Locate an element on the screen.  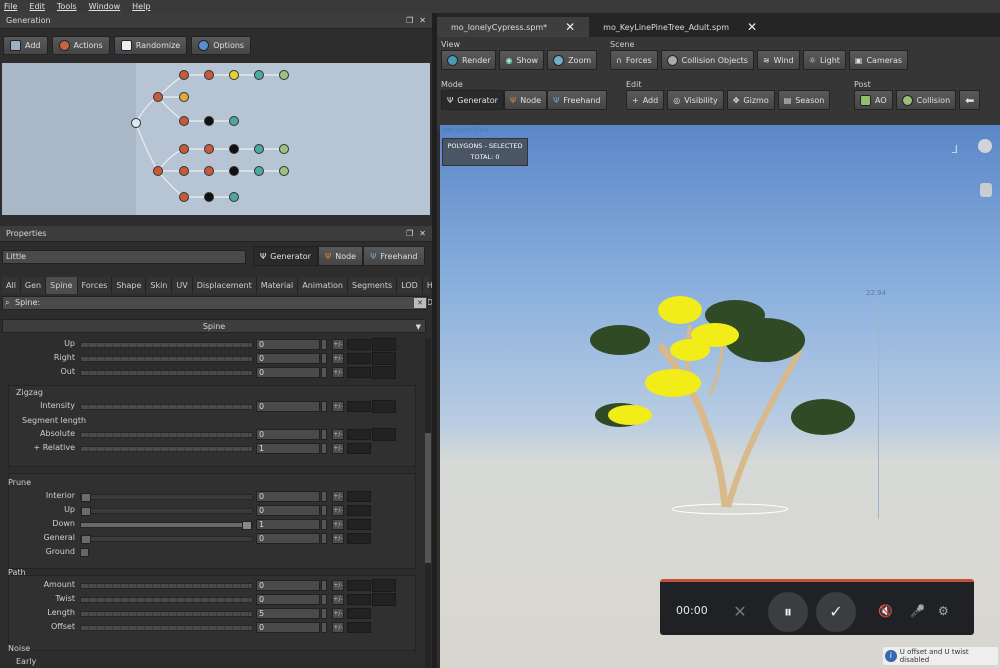
twist-curve-graph is located at coordinates (384, 599).